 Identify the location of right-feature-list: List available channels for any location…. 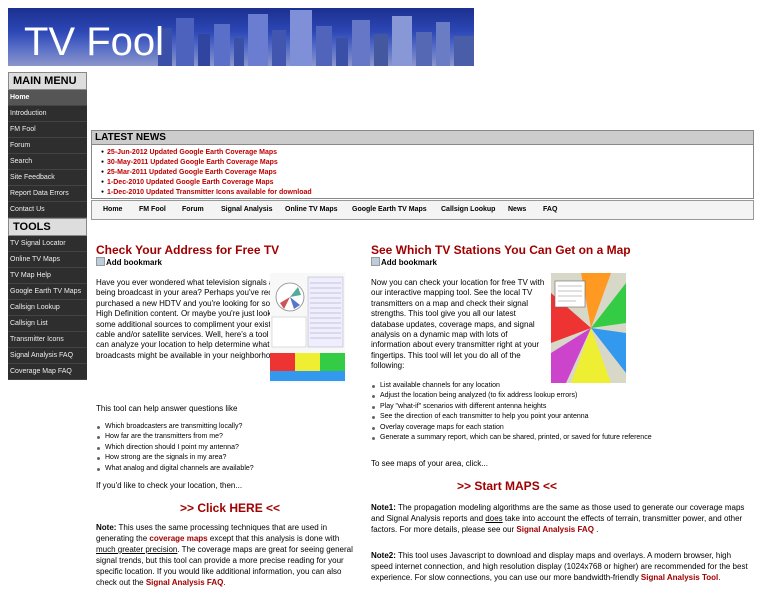
(521, 412).